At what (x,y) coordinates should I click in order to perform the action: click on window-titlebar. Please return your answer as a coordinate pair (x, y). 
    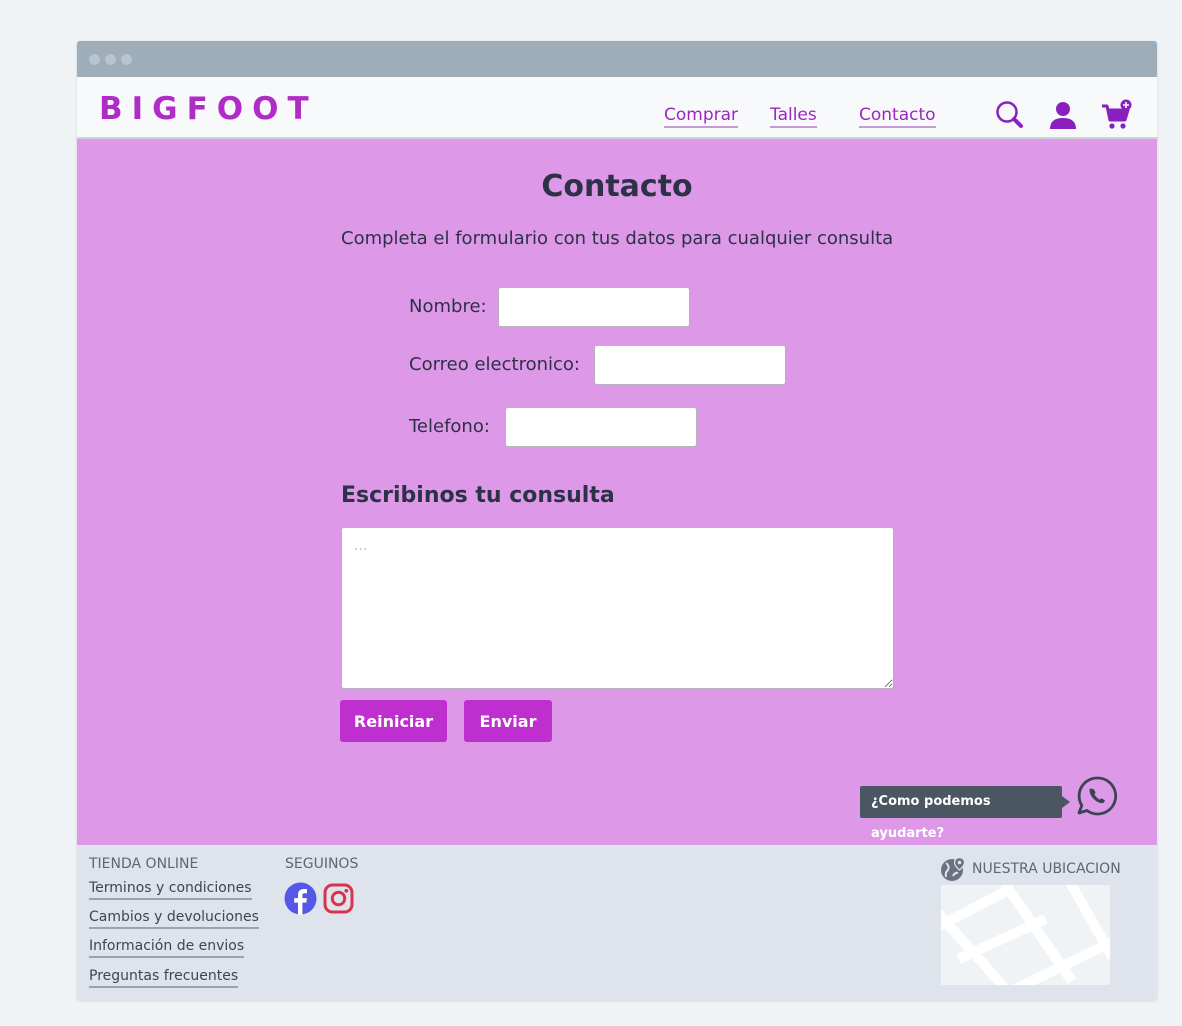
    Looking at the image, I should click on (617, 59).